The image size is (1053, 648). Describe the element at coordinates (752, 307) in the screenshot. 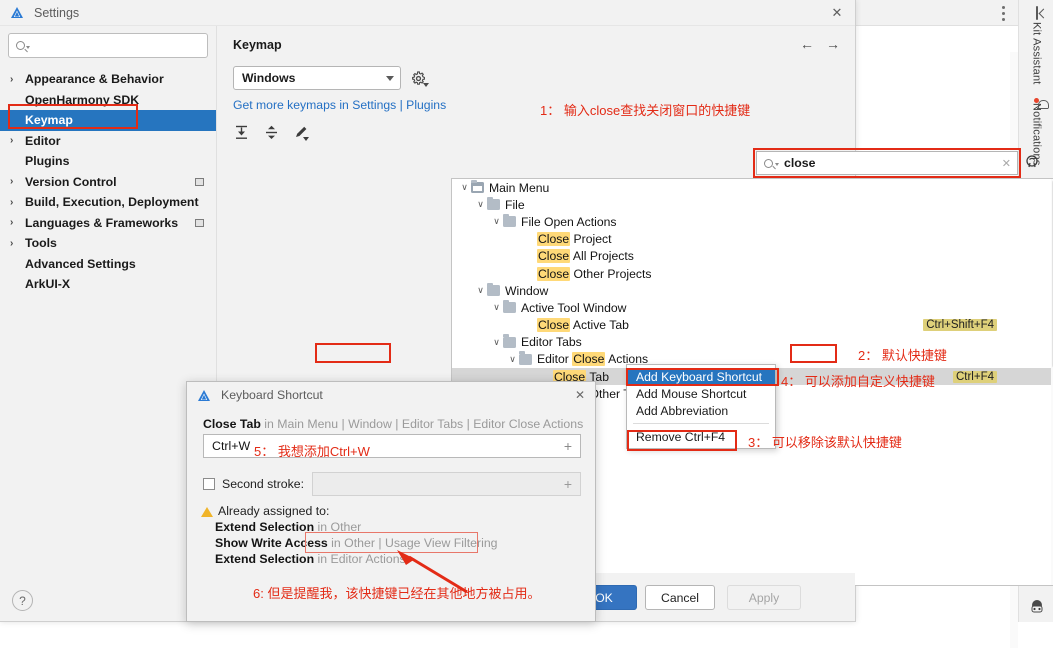

I see `tree-row: ∨ Active Tool Window` at that location.